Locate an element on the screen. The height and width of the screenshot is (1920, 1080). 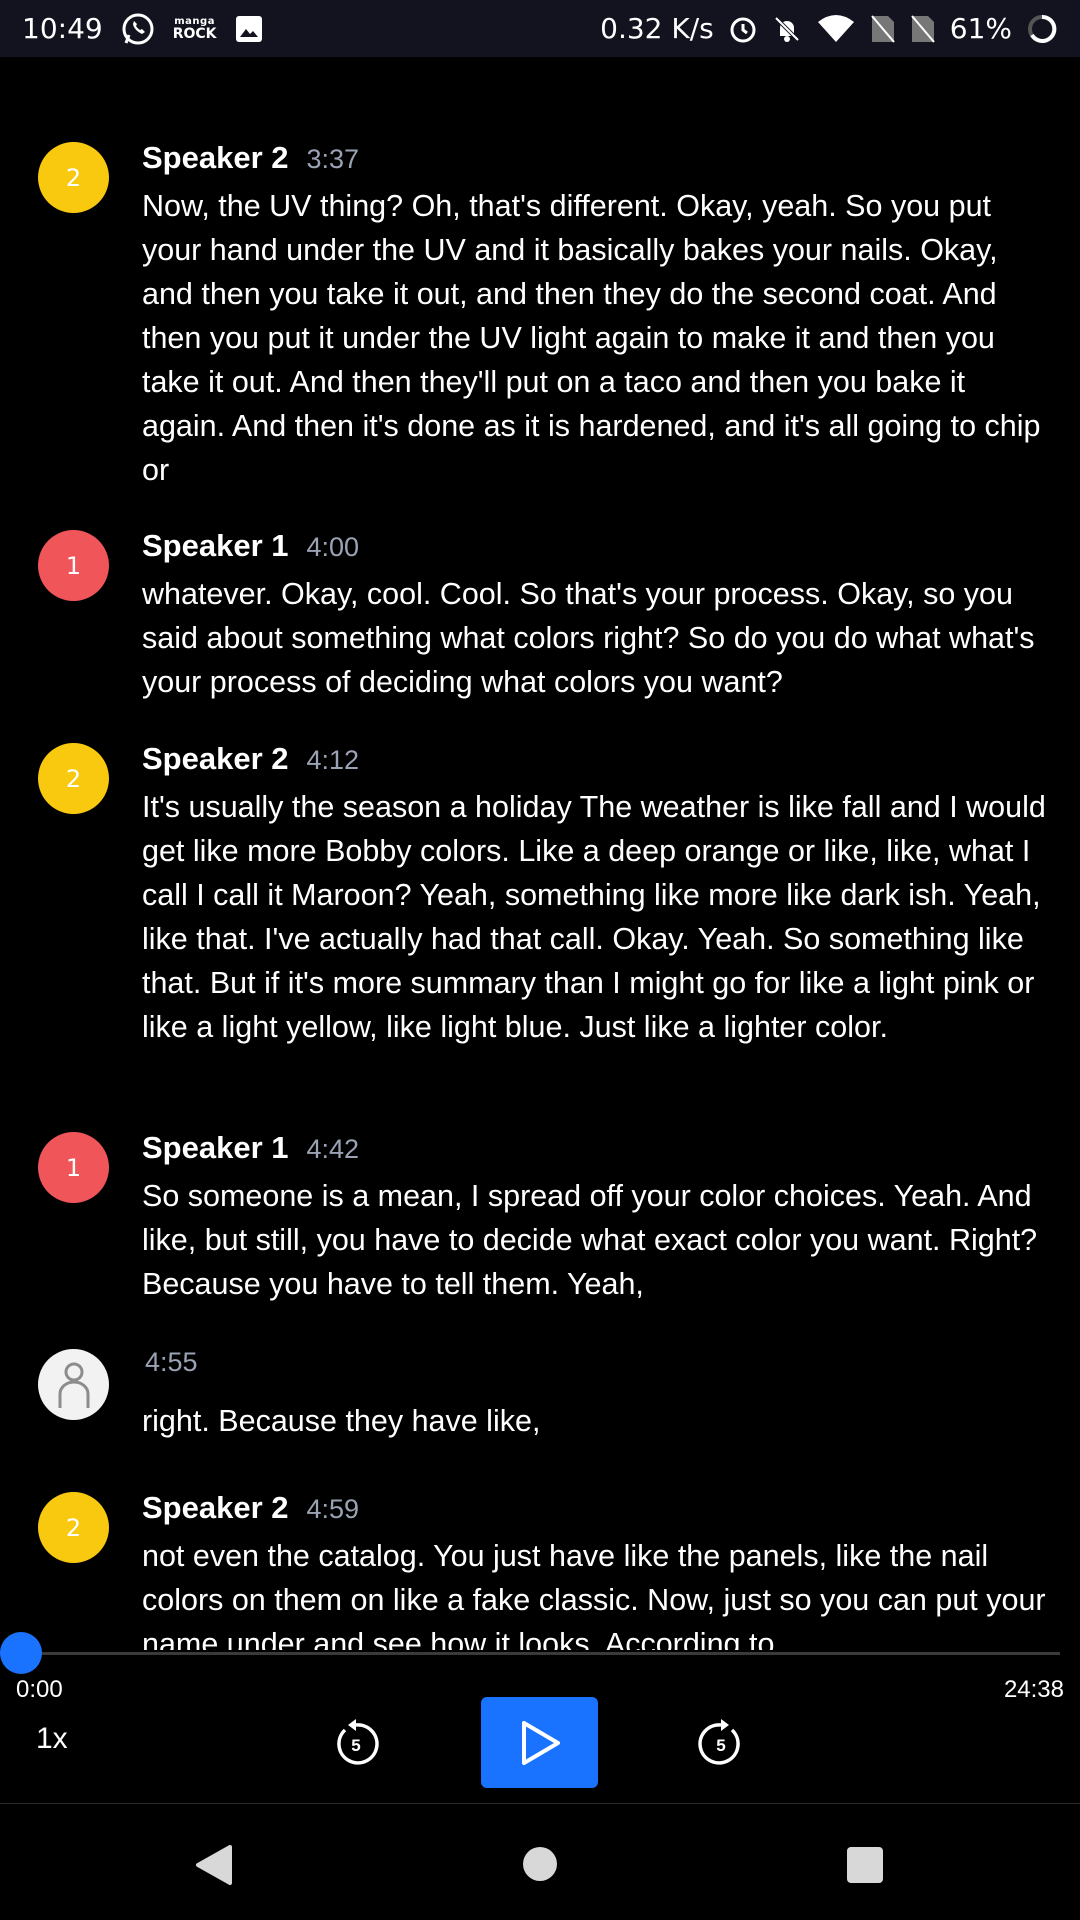
clock: 10:49 is located at coordinates (62, 28).